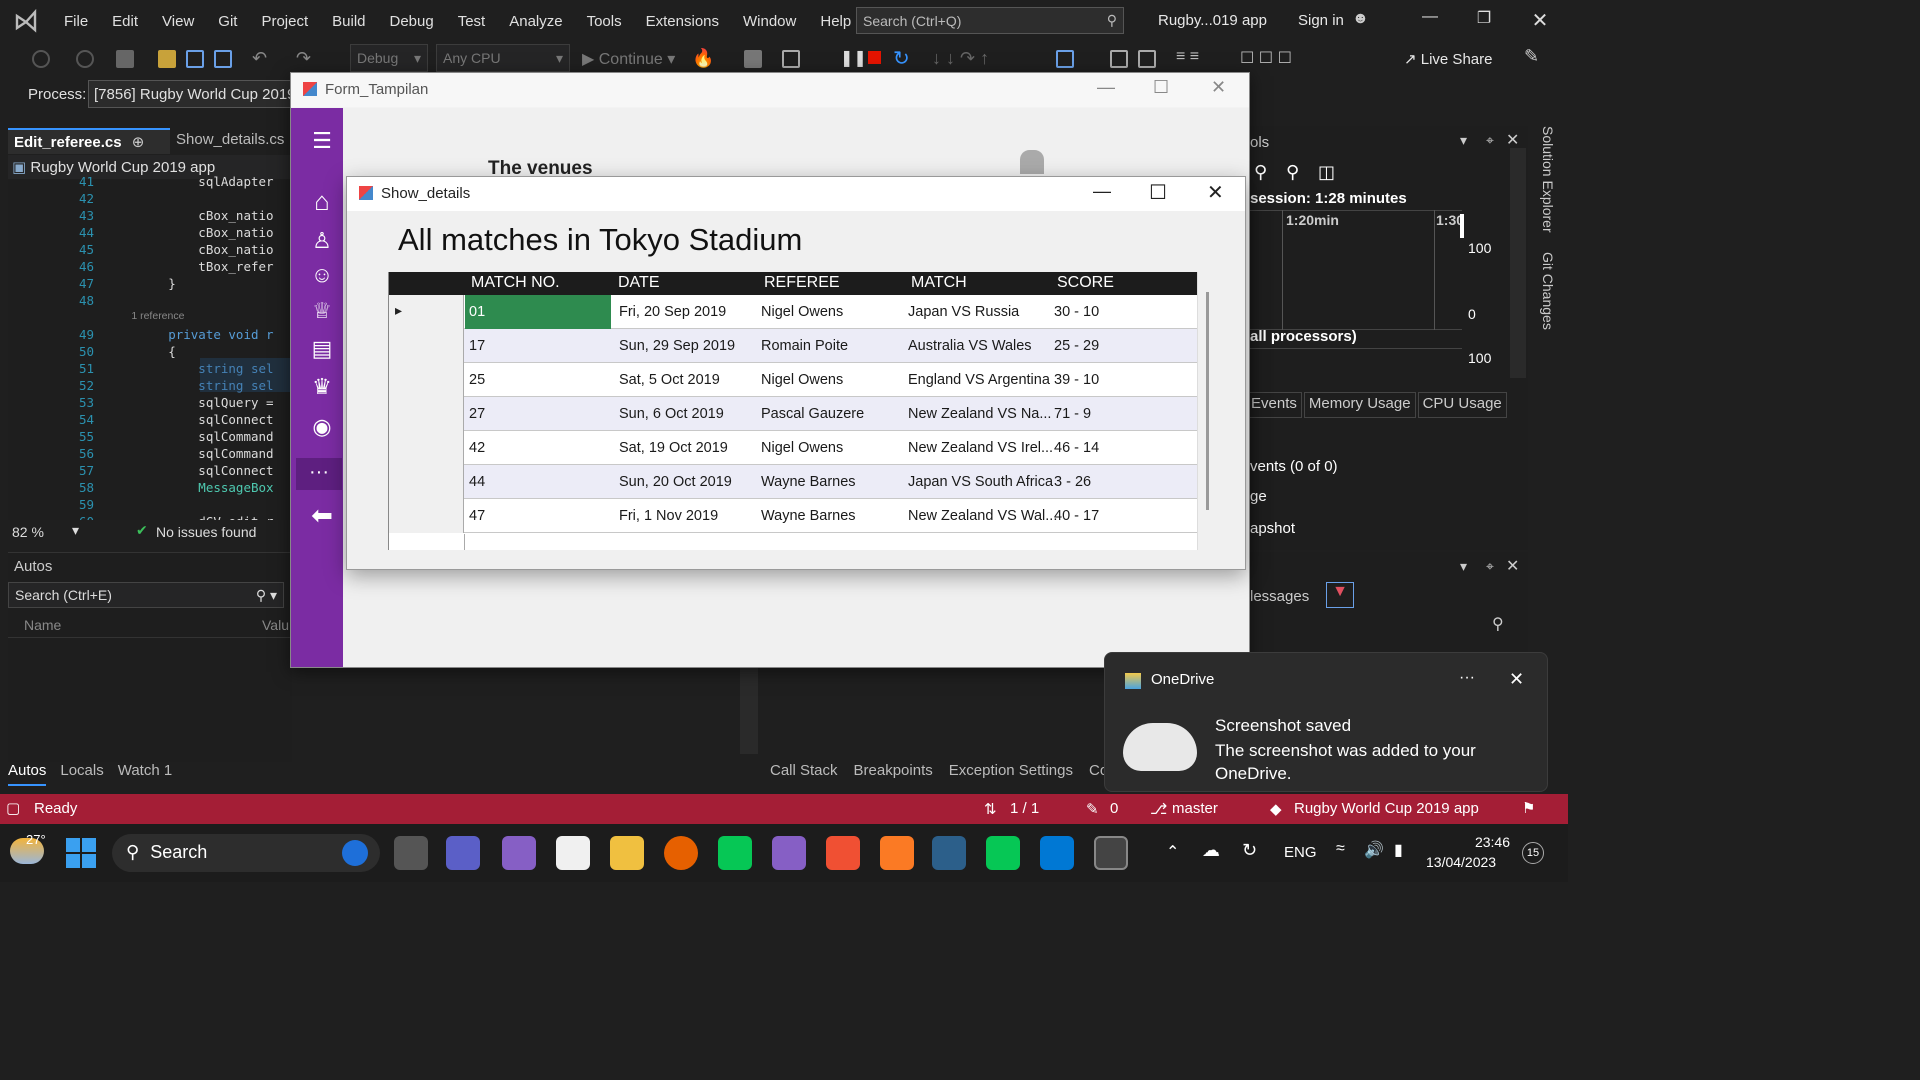  Describe the element at coordinates (1518, 263) in the screenshot. I see `scrollbar` at that location.